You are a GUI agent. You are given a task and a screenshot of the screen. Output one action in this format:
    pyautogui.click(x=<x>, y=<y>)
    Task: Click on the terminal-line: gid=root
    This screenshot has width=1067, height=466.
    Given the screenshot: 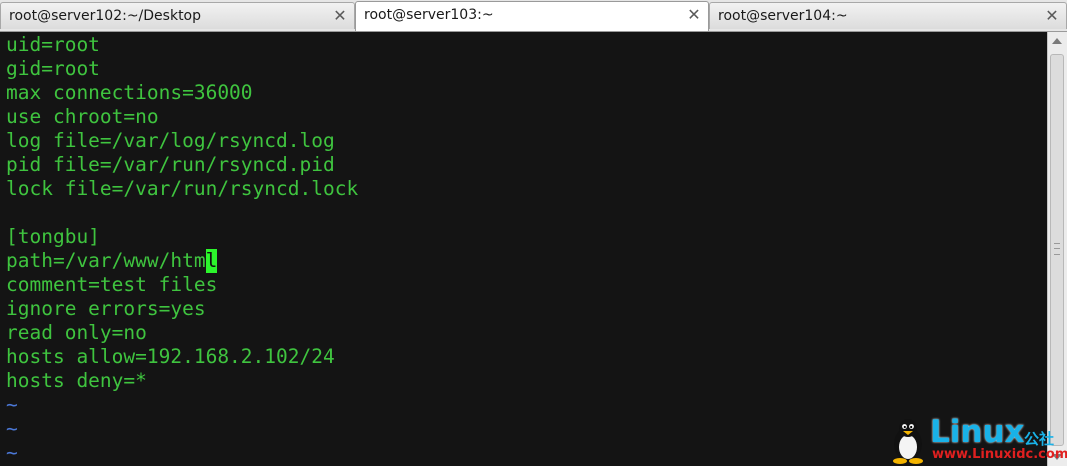 What is the action you would take?
    pyautogui.click(x=53, y=68)
    